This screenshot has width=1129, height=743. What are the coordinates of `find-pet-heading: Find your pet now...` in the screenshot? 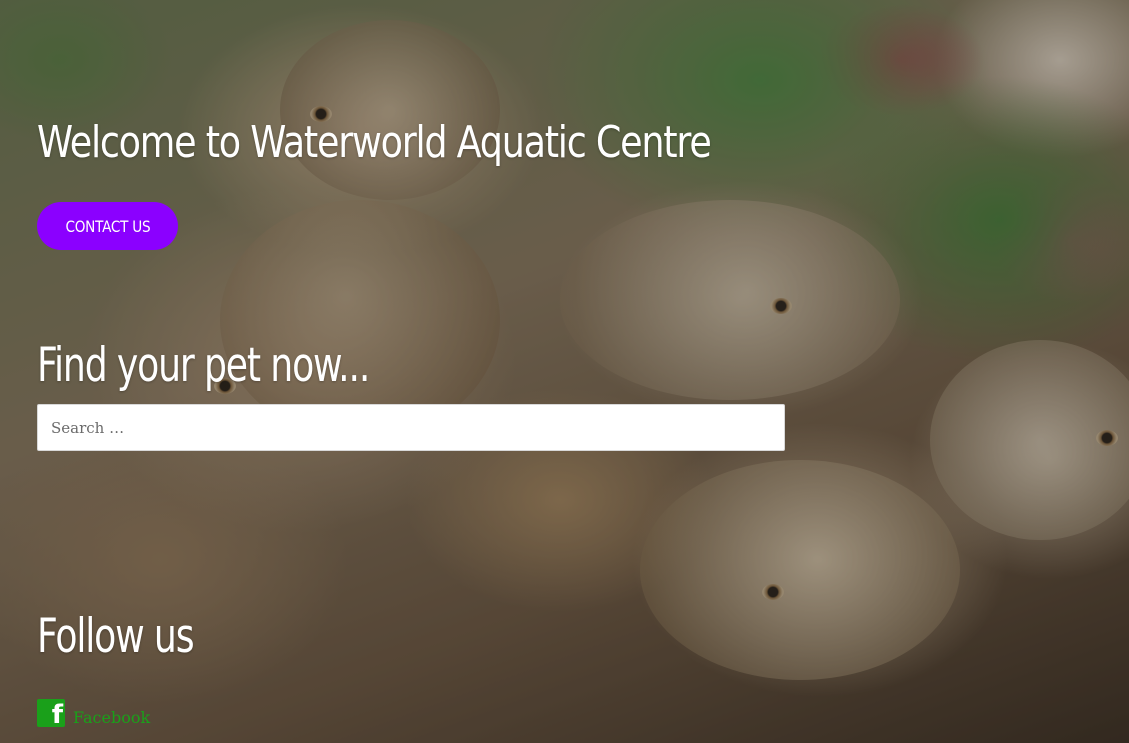 It's located at (203, 365).